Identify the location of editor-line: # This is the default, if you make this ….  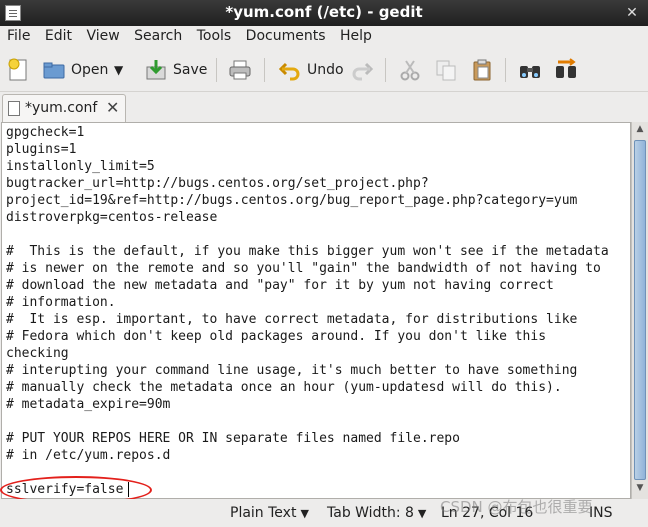
(307, 251).